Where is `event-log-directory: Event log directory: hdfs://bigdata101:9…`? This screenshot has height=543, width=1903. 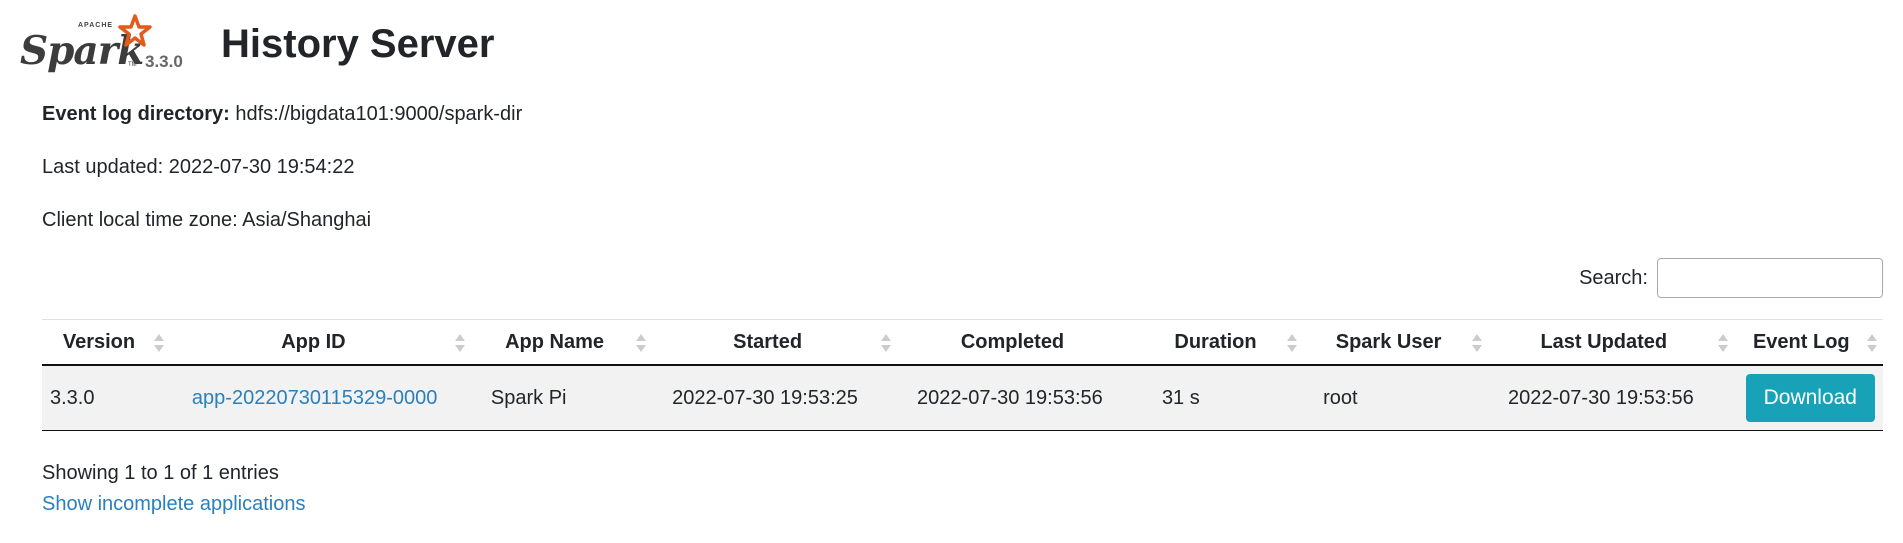 event-log-directory: Event log directory: hdfs://bigdata101:9… is located at coordinates (282, 114).